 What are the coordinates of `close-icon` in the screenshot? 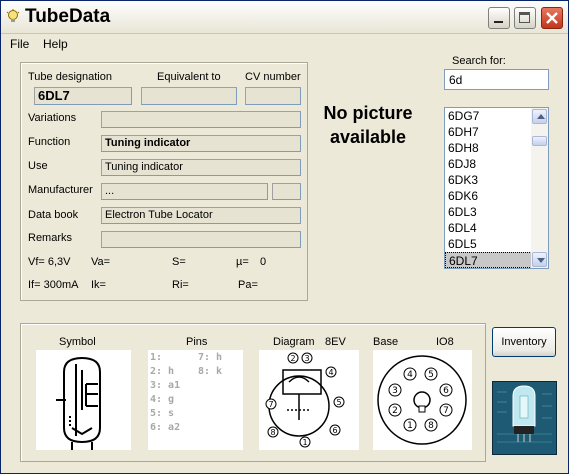 It's located at (552, 18).